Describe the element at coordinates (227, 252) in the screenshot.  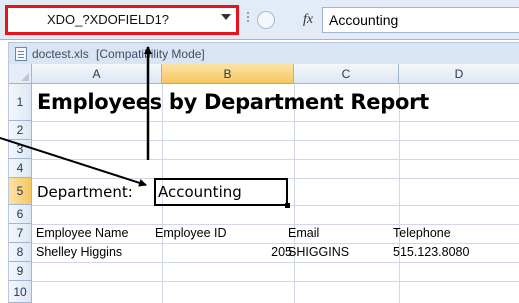
I see `cell-employee-id: 205` at that location.